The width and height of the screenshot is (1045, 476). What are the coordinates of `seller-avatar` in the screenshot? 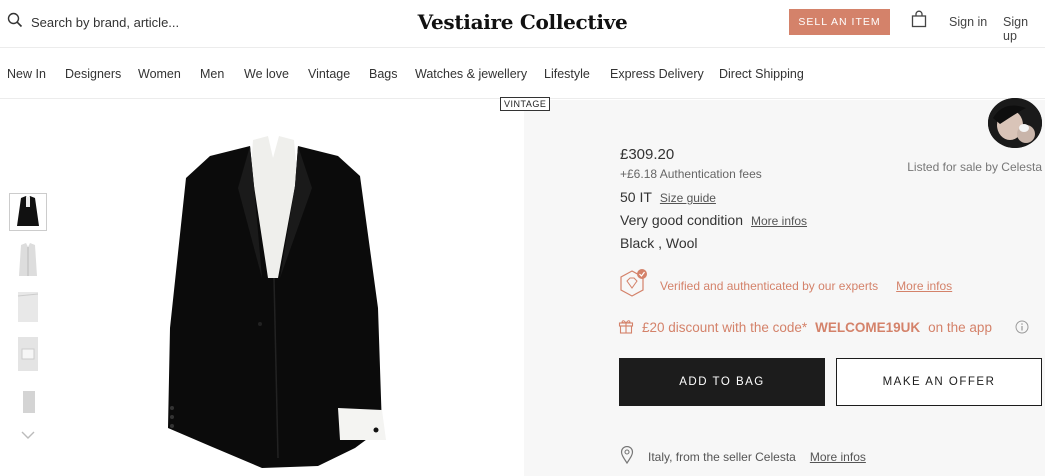 It's located at (1015, 123).